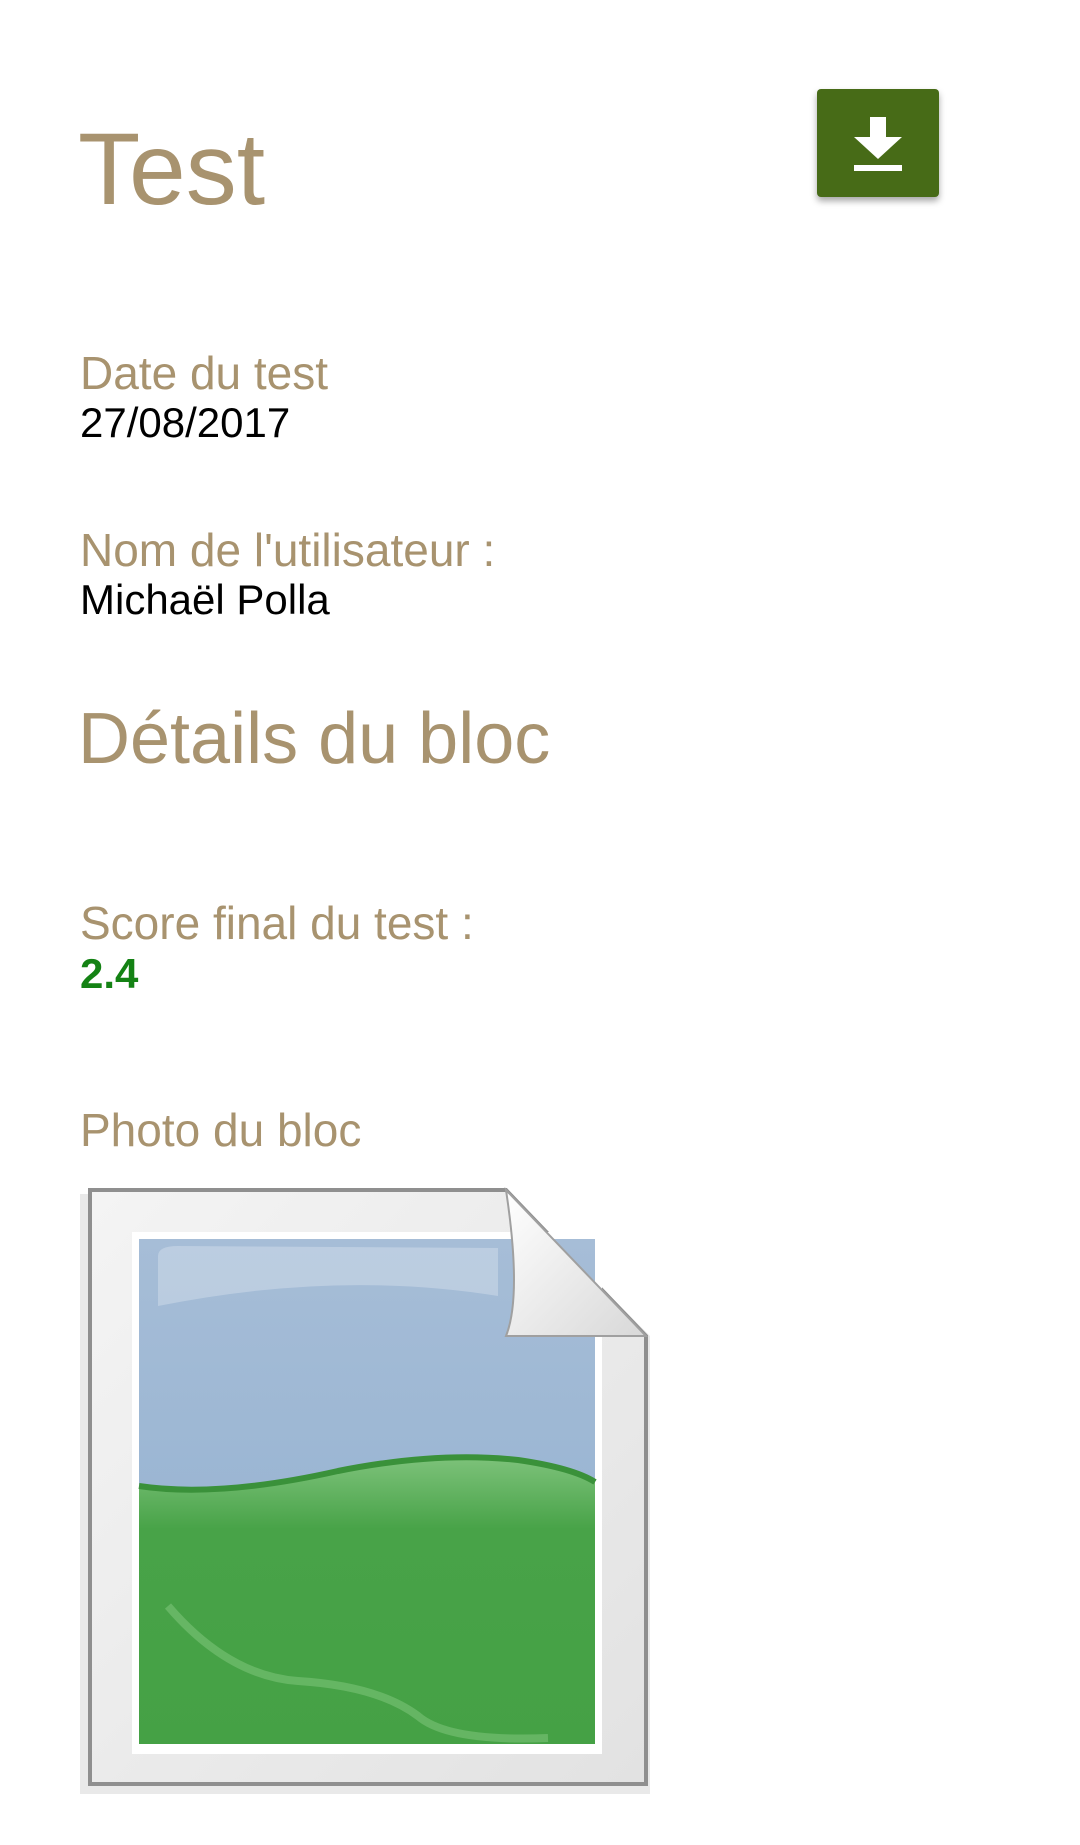 The image size is (1080, 1845). I want to click on score-value: 2.4, so click(109, 973).